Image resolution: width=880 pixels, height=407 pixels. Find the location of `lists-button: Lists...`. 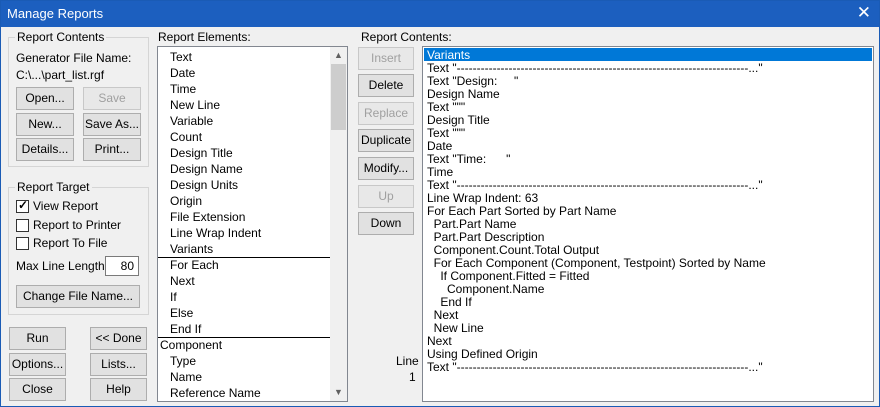

lists-button: Lists... is located at coordinates (118, 364).